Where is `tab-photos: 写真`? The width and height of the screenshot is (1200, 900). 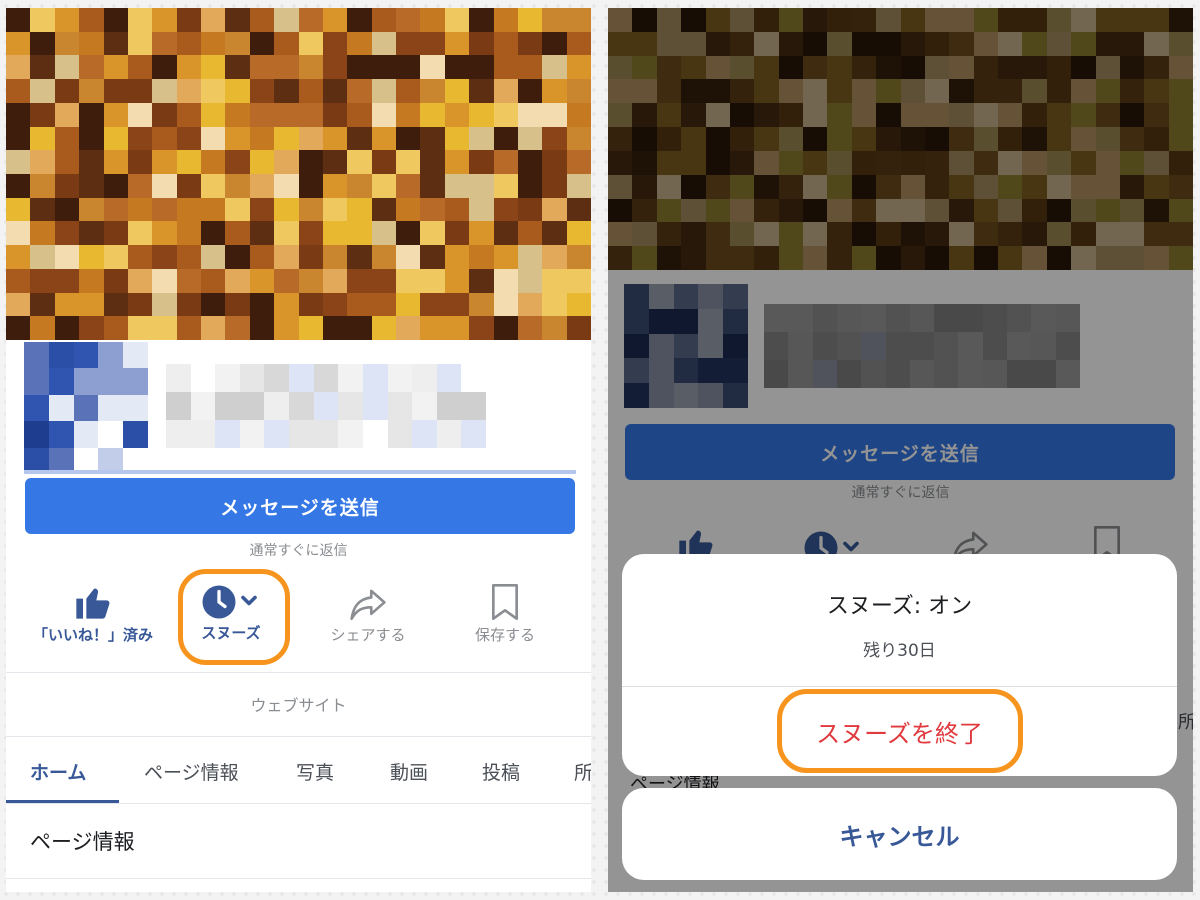 tab-photos: 写真 is located at coordinates (315, 771).